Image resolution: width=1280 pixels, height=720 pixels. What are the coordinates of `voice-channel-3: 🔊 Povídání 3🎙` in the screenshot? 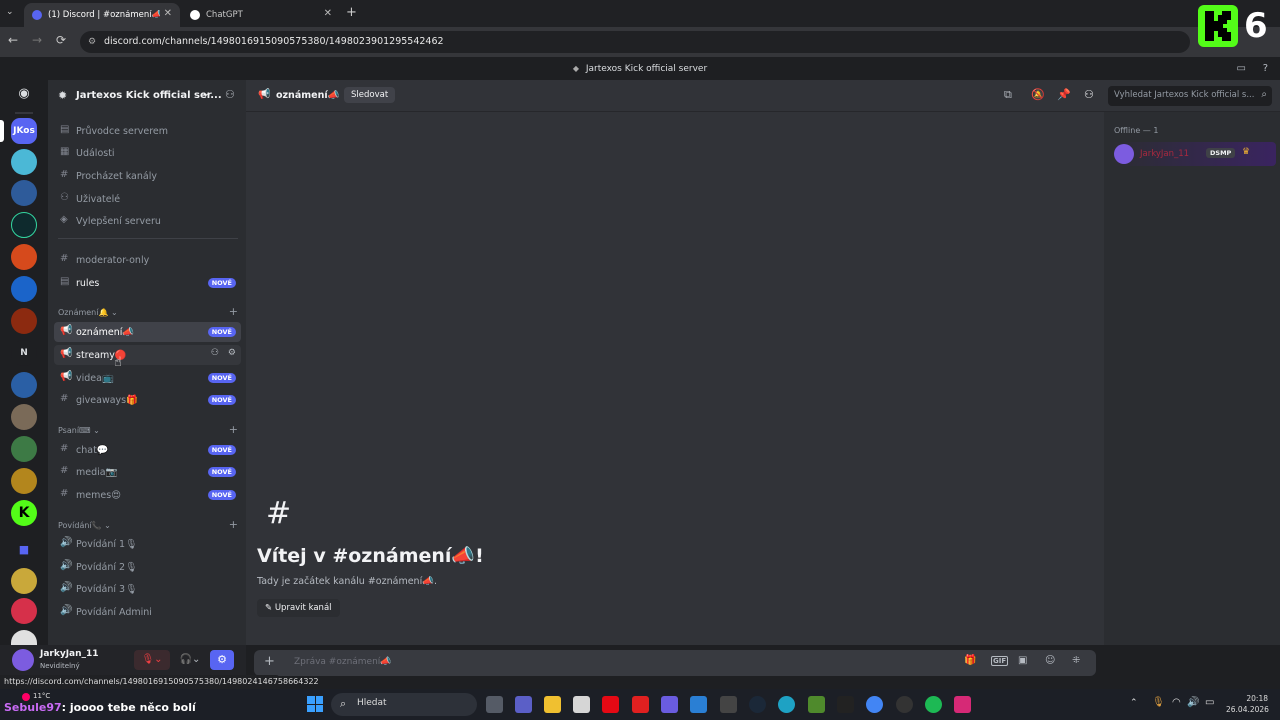 It's located at (147, 589).